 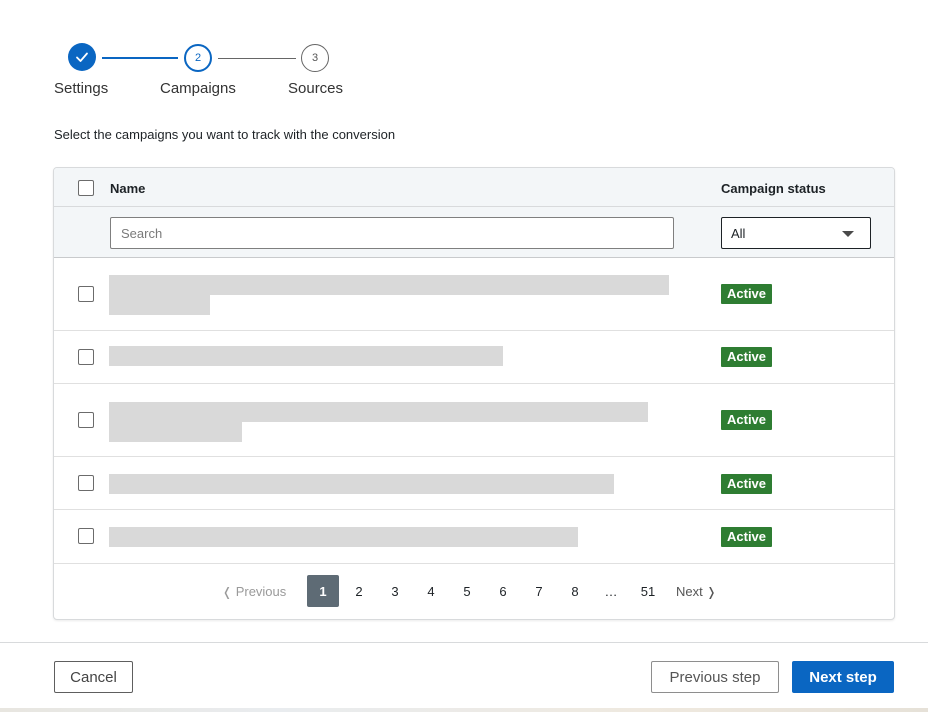 I want to click on previous-page-label: Previous, so click(x=261, y=591).